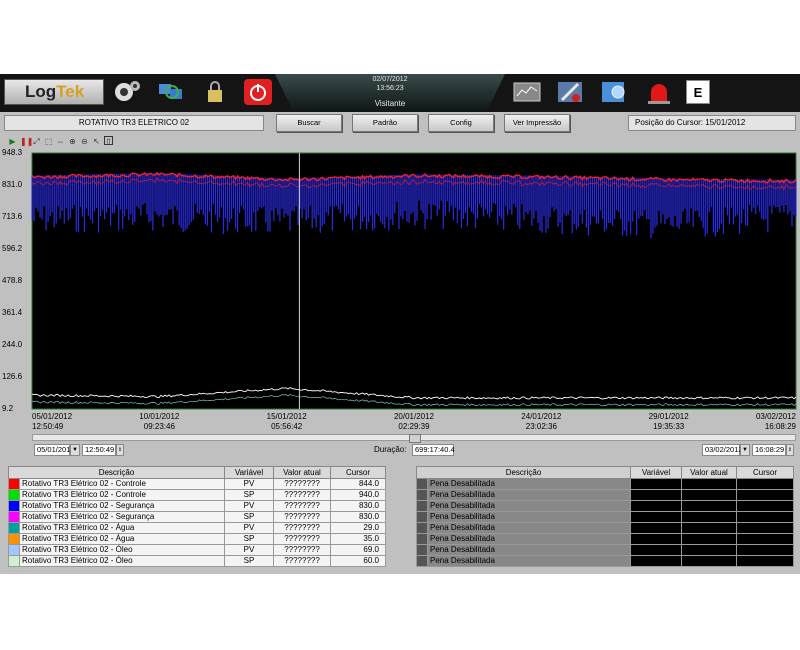  Describe the element at coordinates (358, 517) in the screenshot. I see `pen-cursor-value: 830.0` at that location.